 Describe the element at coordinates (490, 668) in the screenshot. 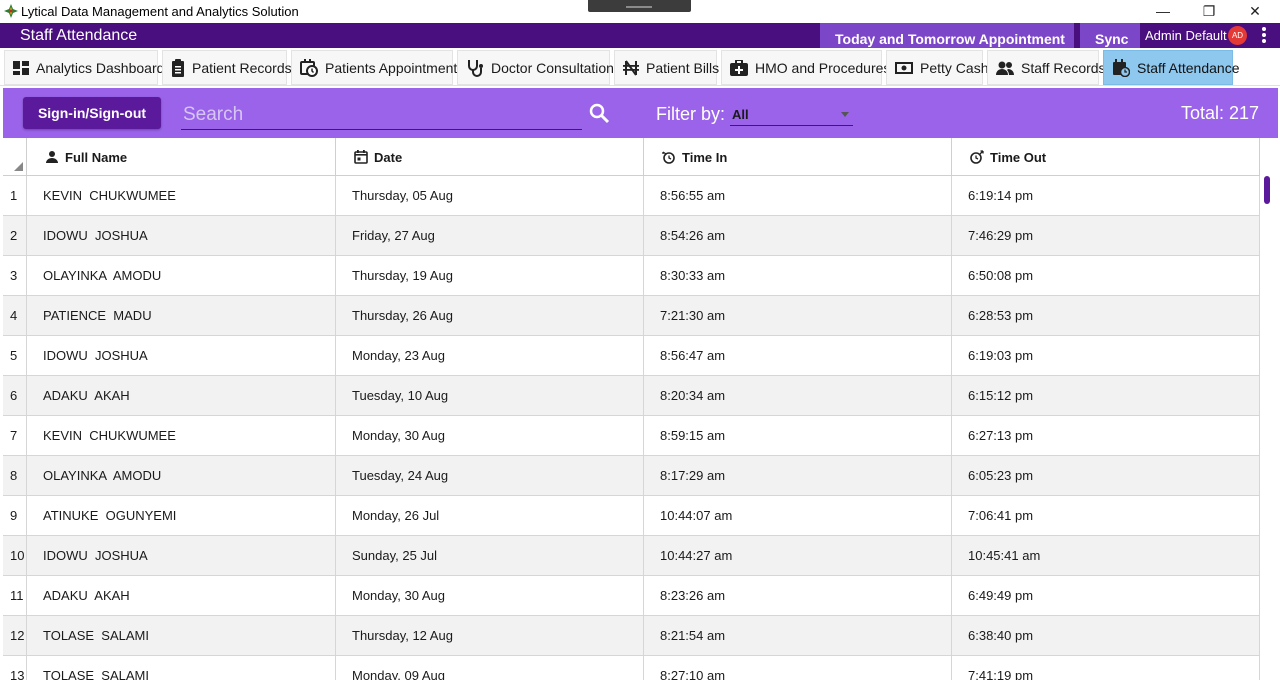

I see `cell-date: Monday, 09 Aug` at that location.